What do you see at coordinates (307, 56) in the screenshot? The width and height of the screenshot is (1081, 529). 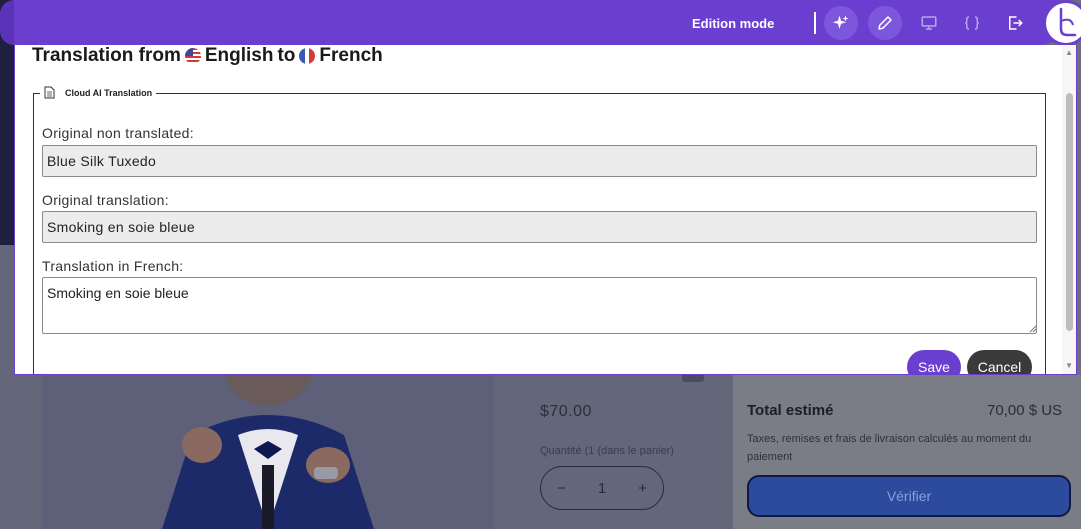 I see `fr-flag-icon` at bounding box center [307, 56].